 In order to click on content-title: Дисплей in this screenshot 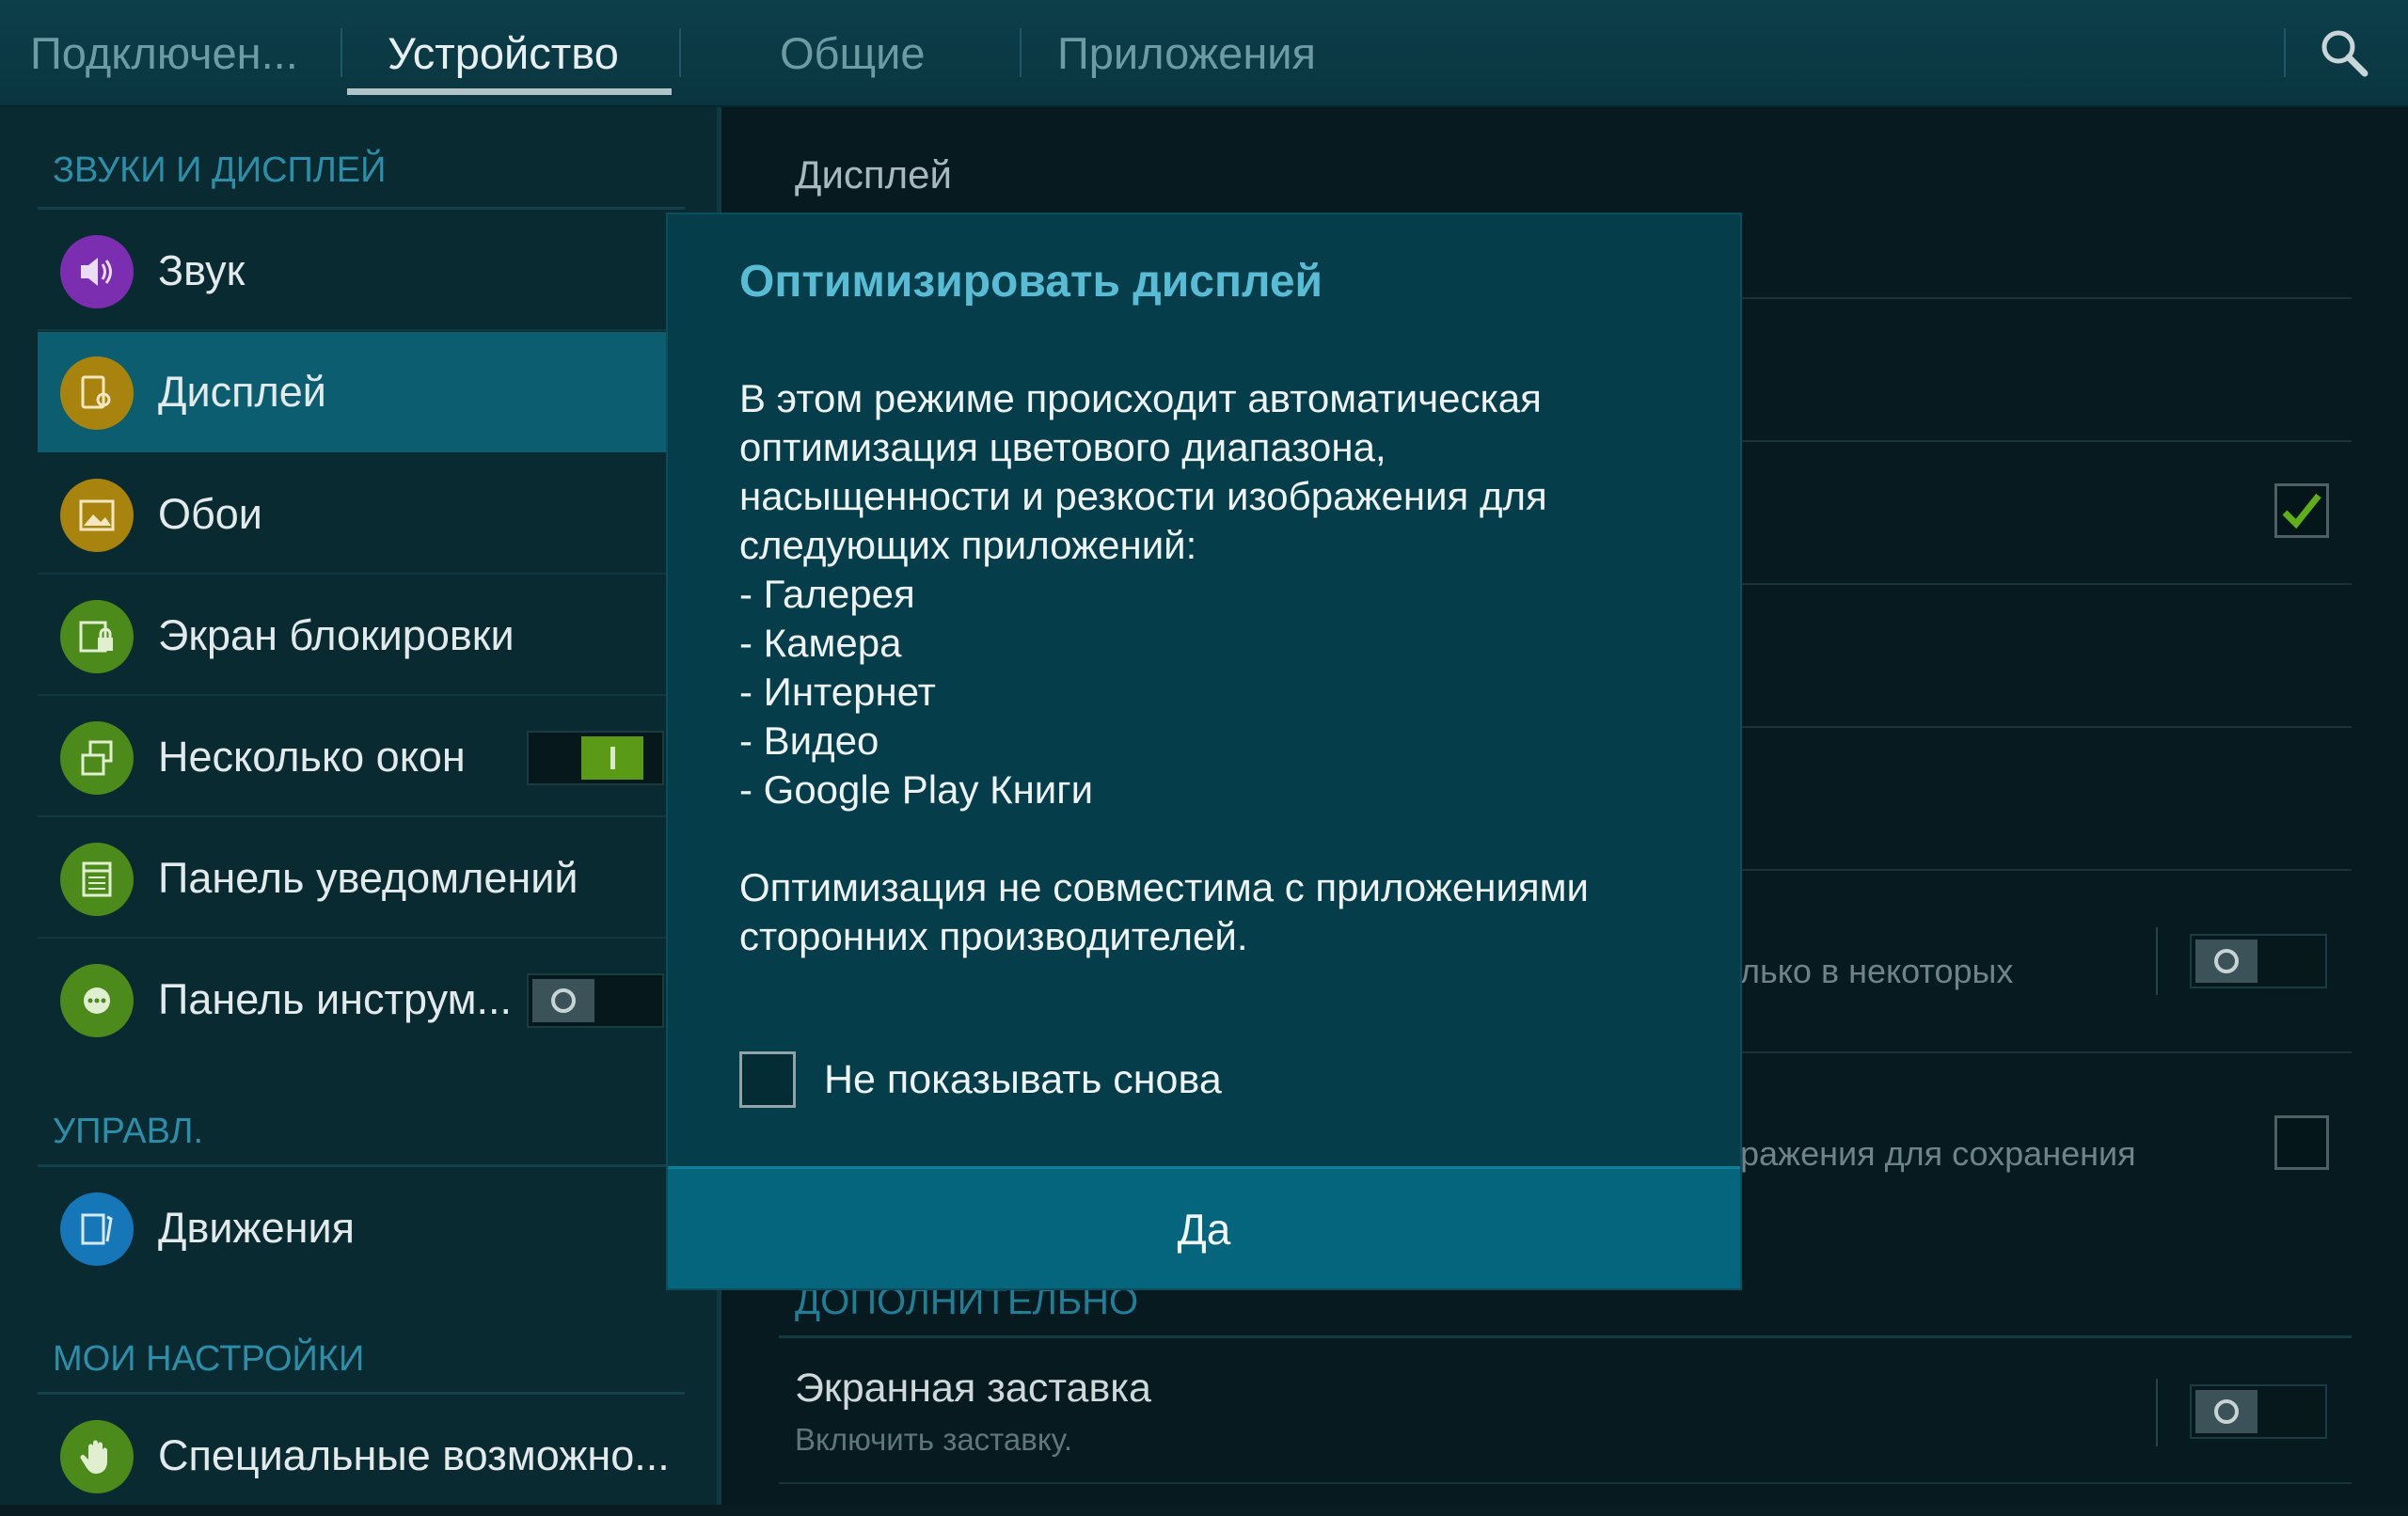, I will do `click(874, 174)`.